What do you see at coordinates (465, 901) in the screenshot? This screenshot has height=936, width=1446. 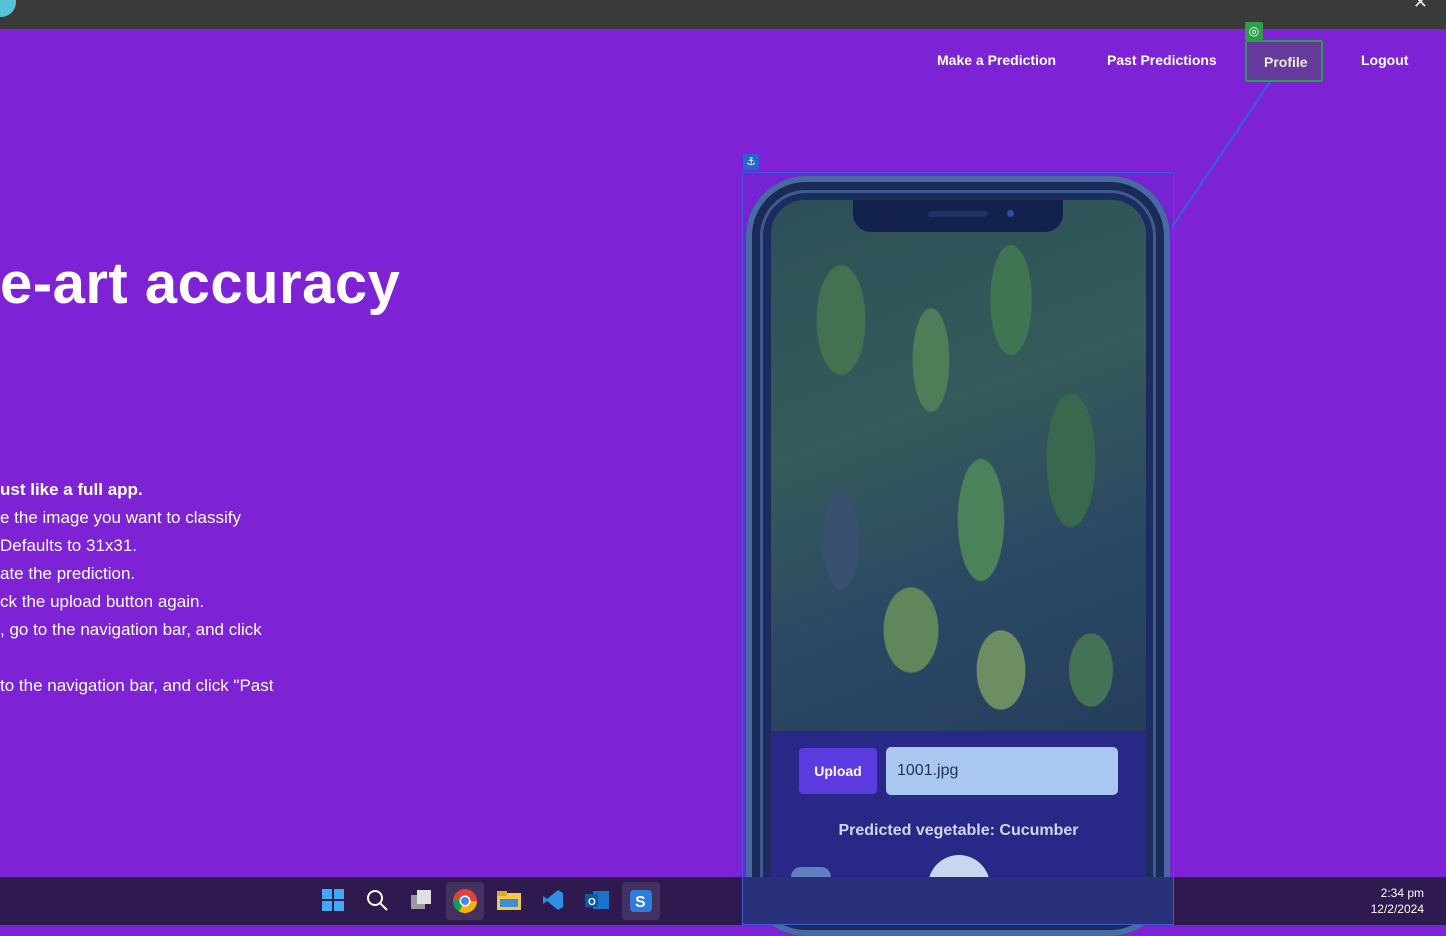 I see `chrome-icon` at bounding box center [465, 901].